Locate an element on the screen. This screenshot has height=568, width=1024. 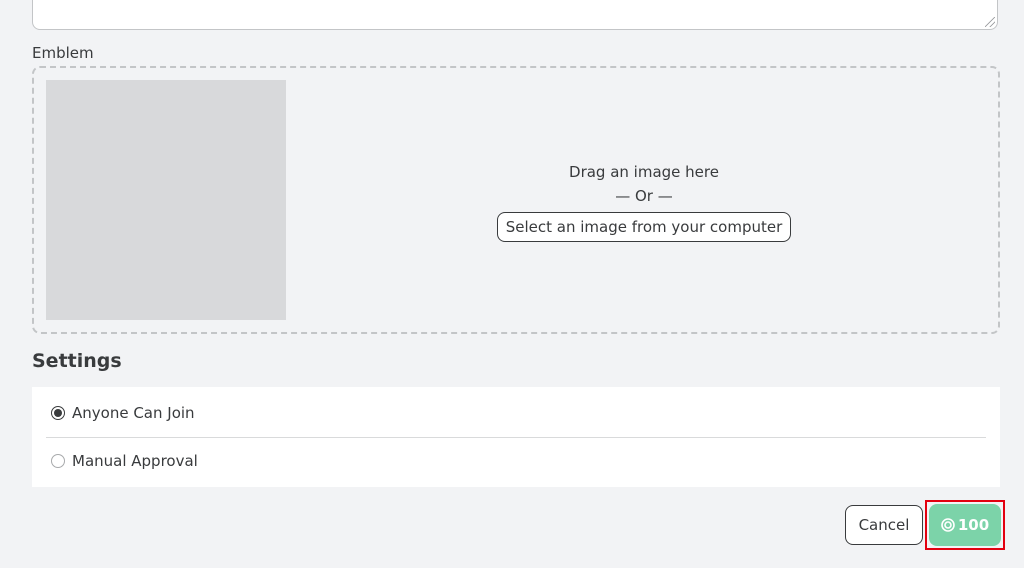
or-separator: — Or — is located at coordinates (644, 196).